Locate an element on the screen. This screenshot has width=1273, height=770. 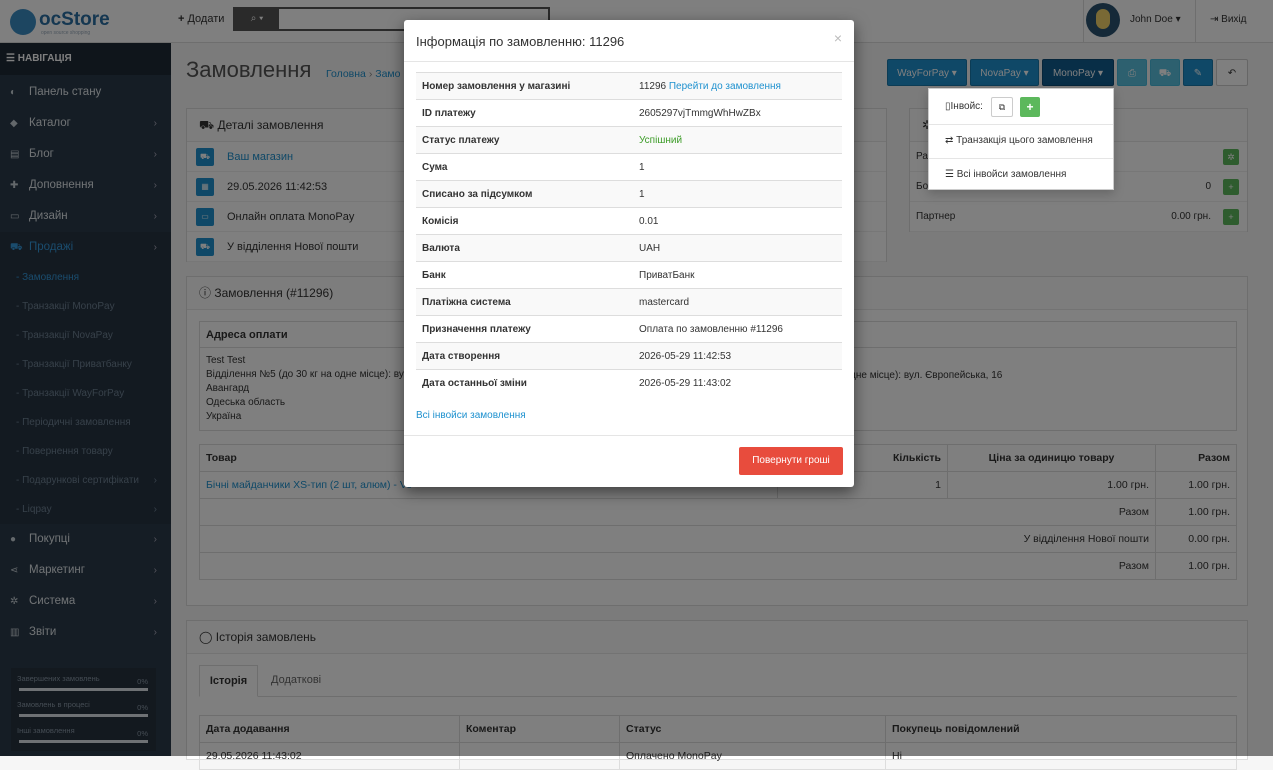
table-row: ID платежу 2605297vjTmmgWhHwZBx is located at coordinates (629, 113).